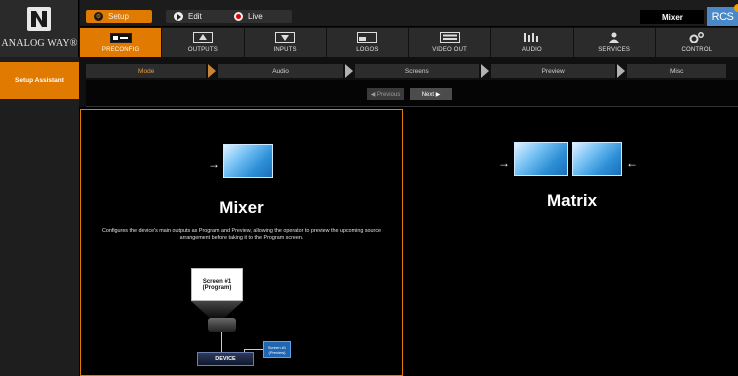  What do you see at coordinates (367, 37) in the screenshot?
I see `logos-icon` at bounding box center [367, 37].